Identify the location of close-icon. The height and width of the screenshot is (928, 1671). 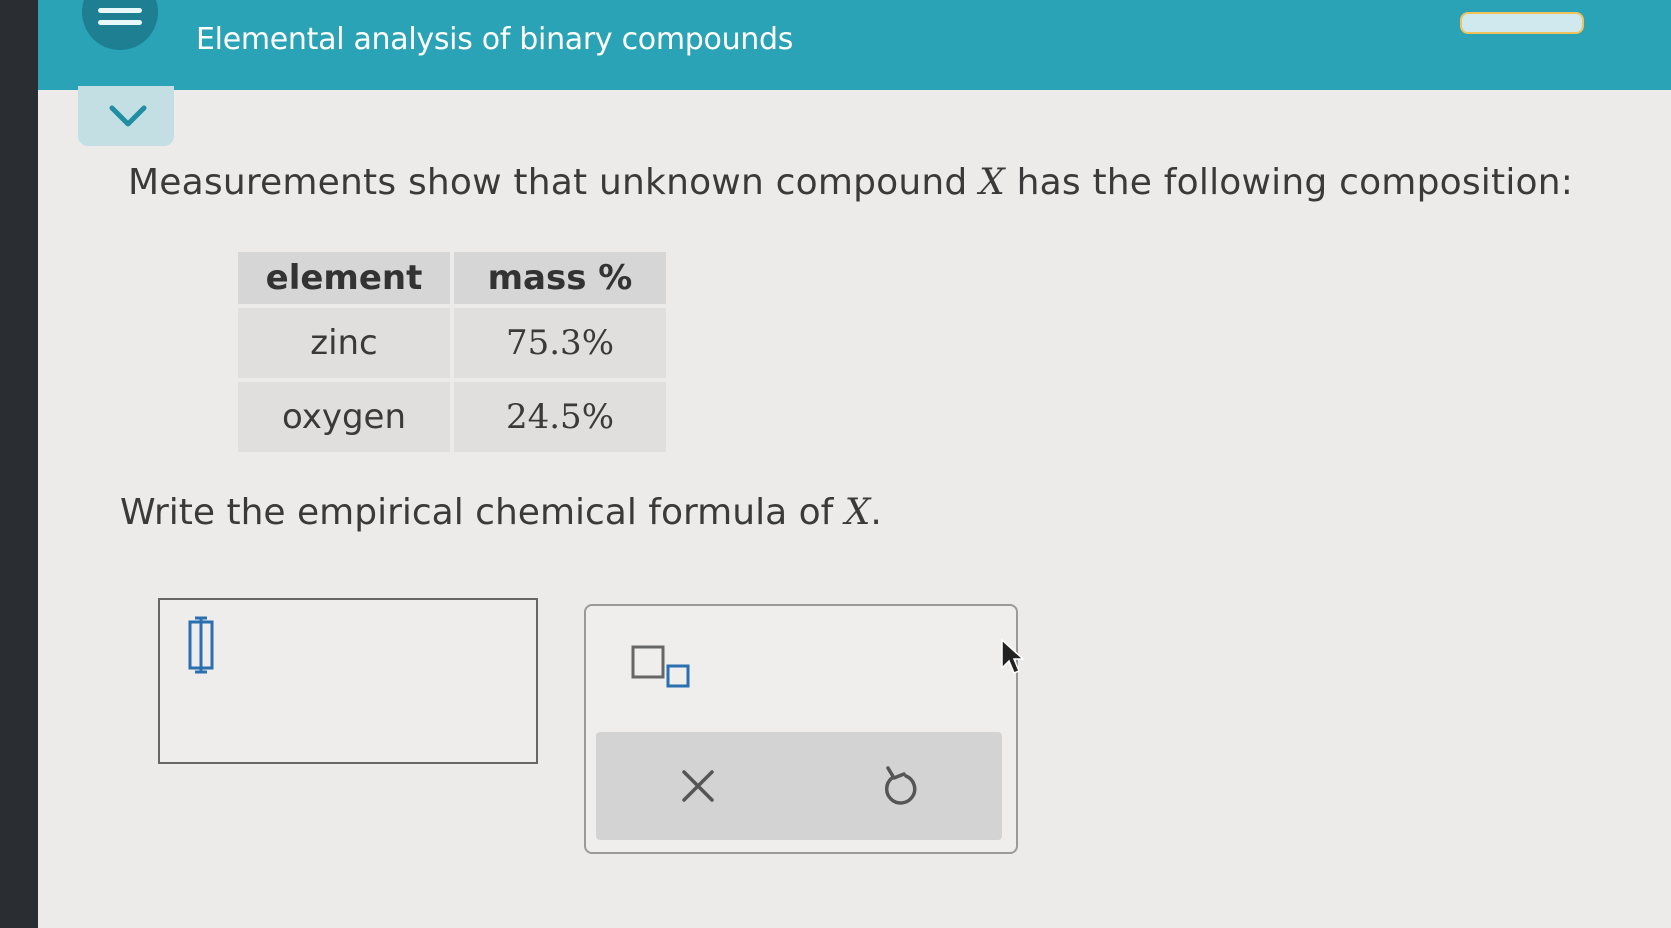
(698, 786).